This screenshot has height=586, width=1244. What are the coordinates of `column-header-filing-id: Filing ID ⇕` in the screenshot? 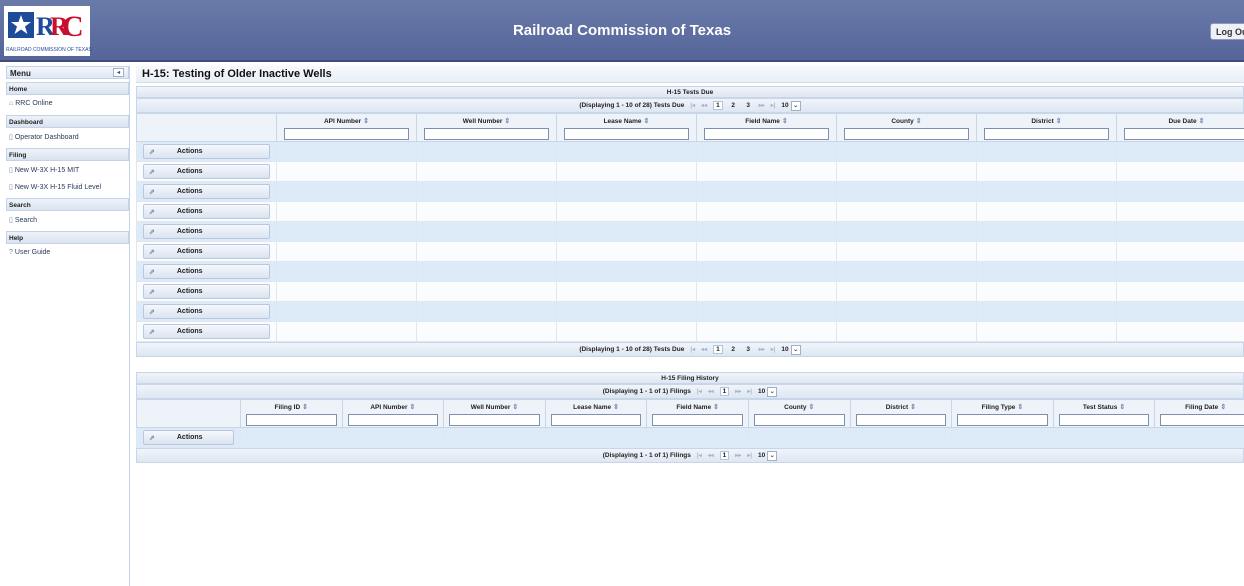 It's located at (291, 413).